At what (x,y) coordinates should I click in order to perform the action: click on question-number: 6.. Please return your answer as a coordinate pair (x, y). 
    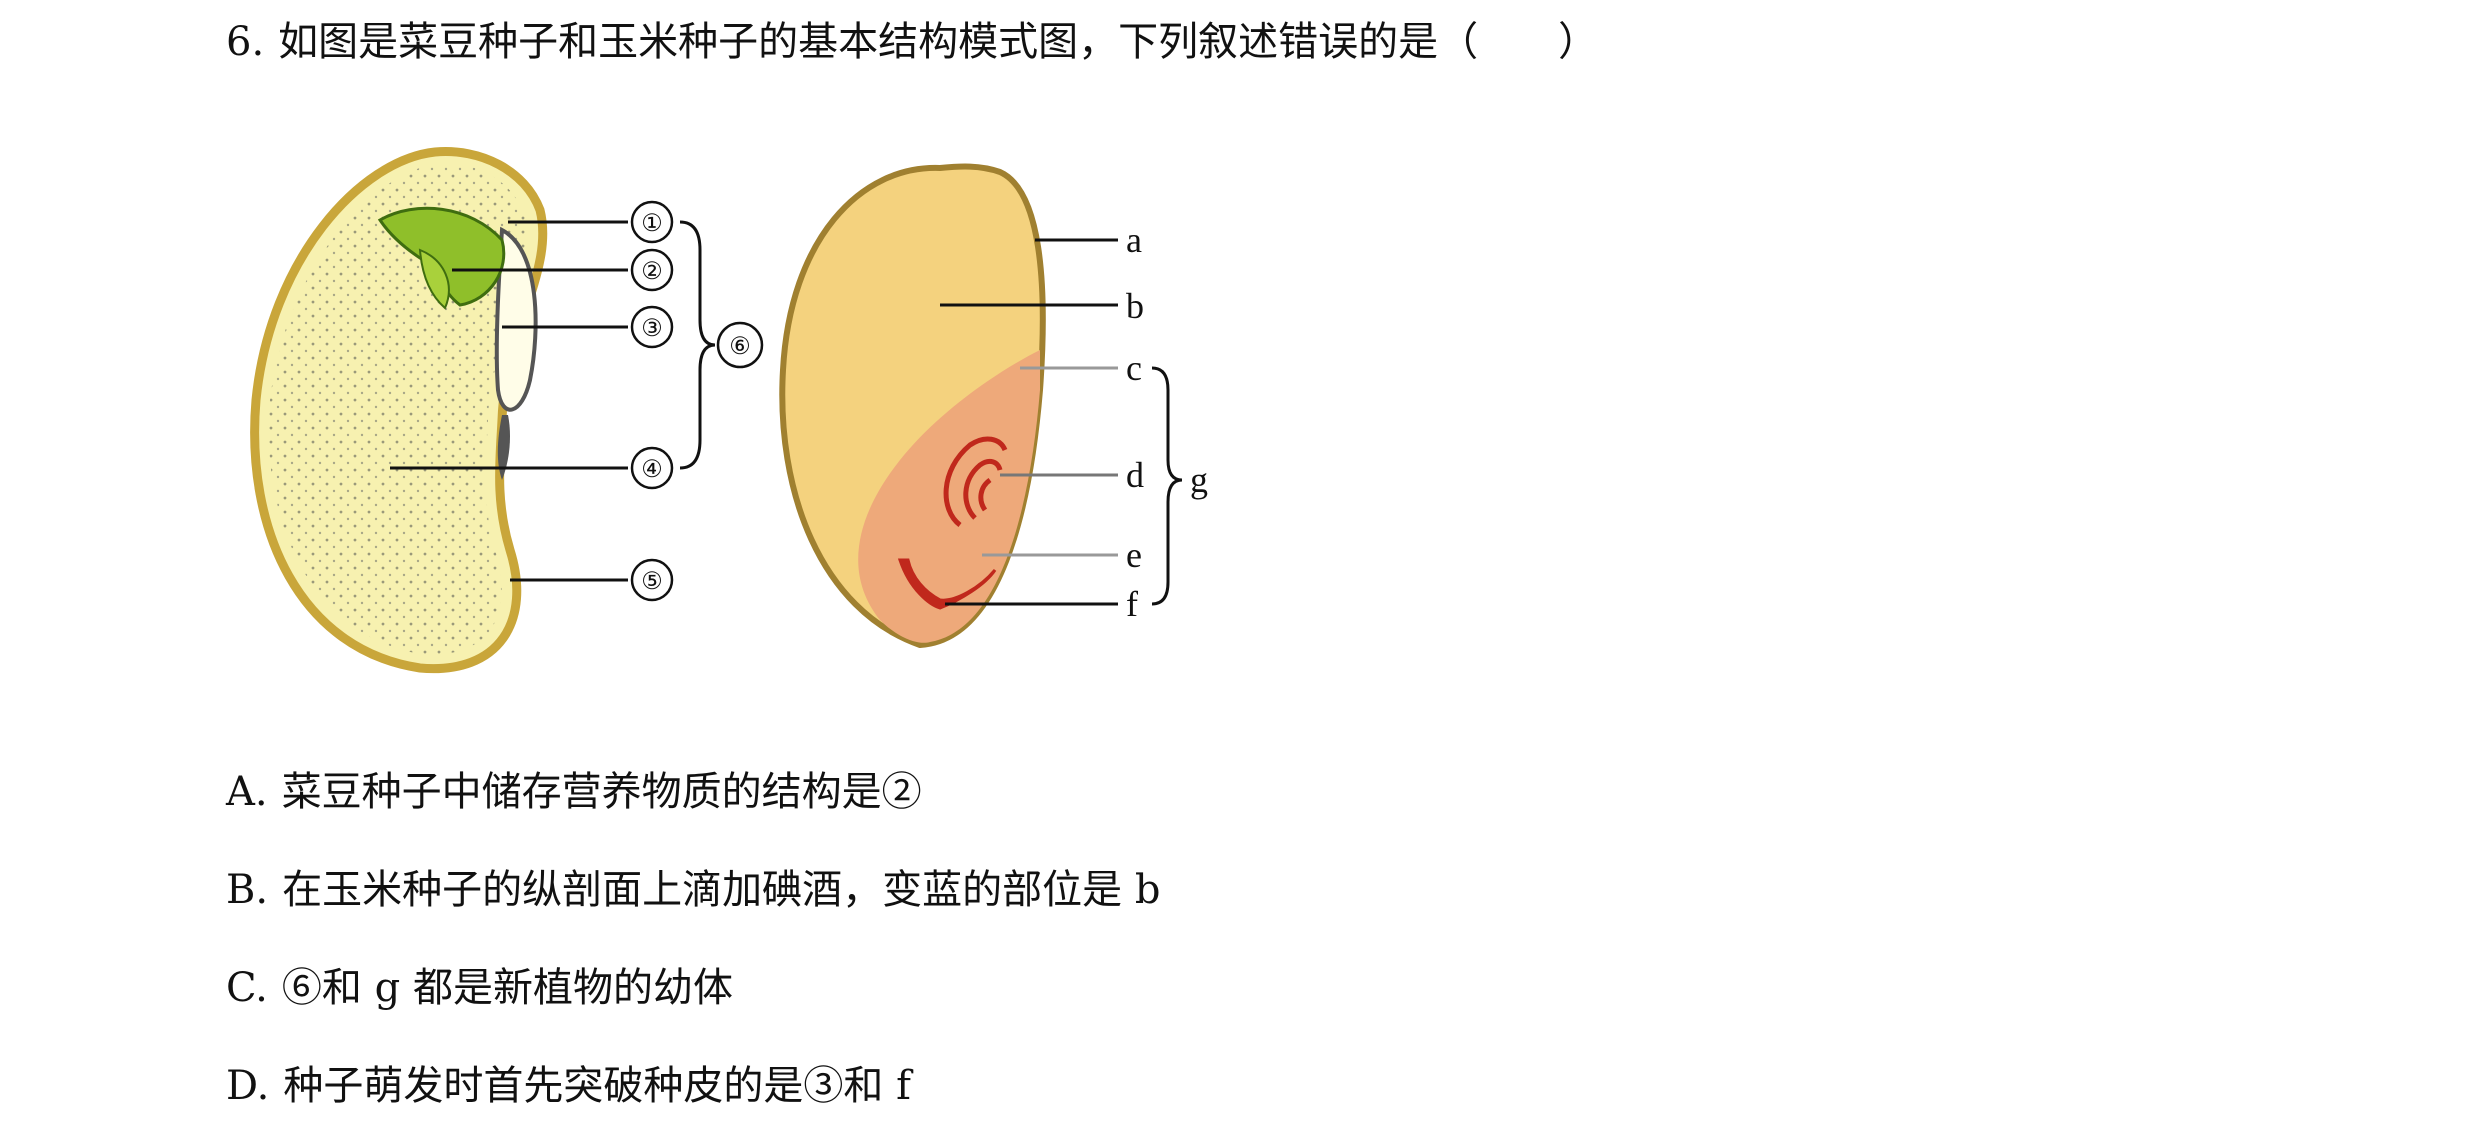
    Looking at the image, I should click on (245, 42).